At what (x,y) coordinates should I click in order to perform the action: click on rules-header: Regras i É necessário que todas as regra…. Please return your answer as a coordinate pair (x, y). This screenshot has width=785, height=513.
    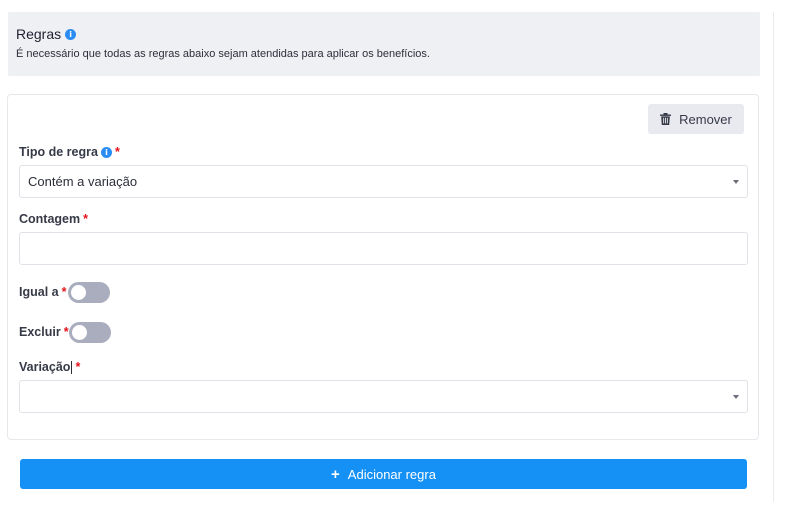
    Looking at the image, I should click on (384, 44).